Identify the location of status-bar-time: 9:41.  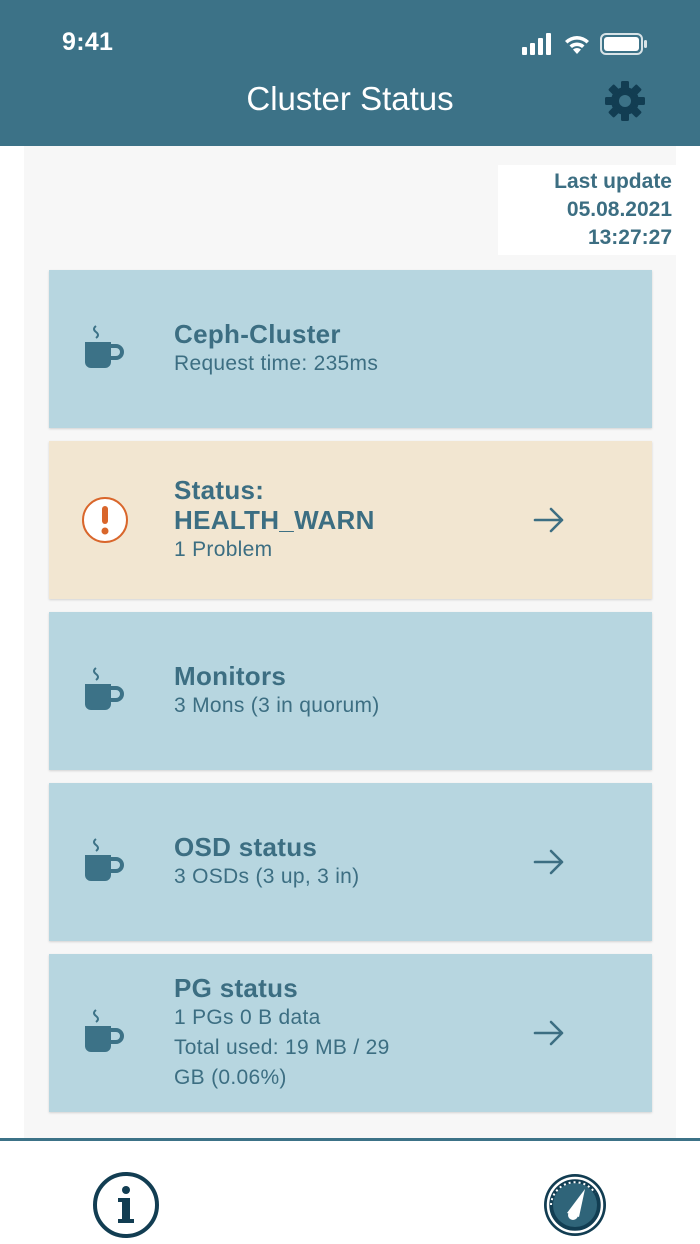
(88, 42).